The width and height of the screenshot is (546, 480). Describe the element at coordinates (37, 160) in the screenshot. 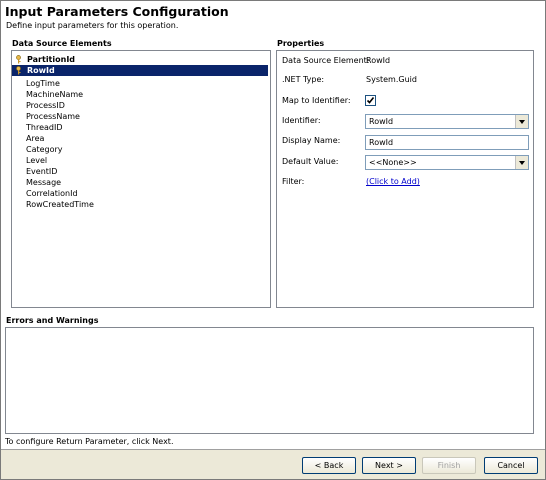

I see `tree-item-label: Level` at that location.